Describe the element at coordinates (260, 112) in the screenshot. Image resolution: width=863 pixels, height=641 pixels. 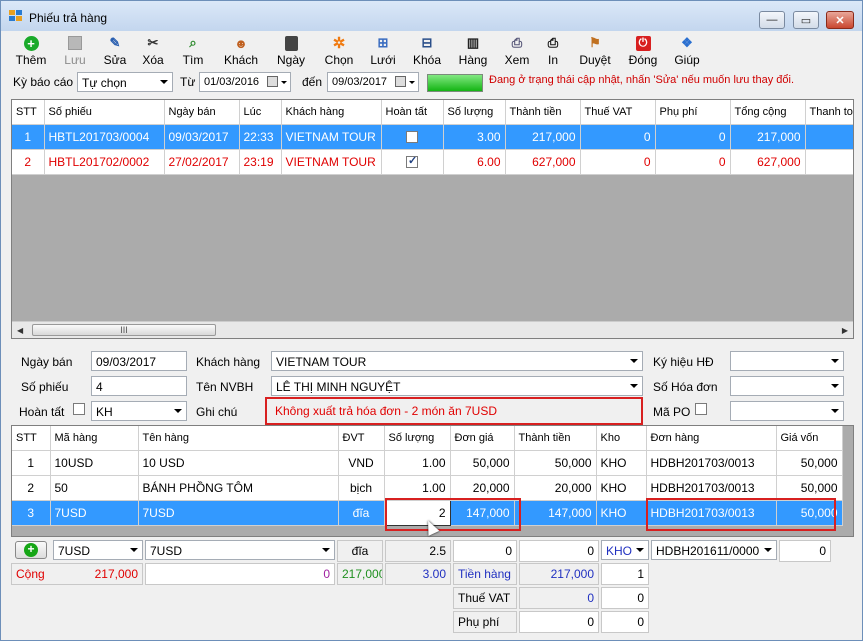
I see `column-header: Lúc` at that location.